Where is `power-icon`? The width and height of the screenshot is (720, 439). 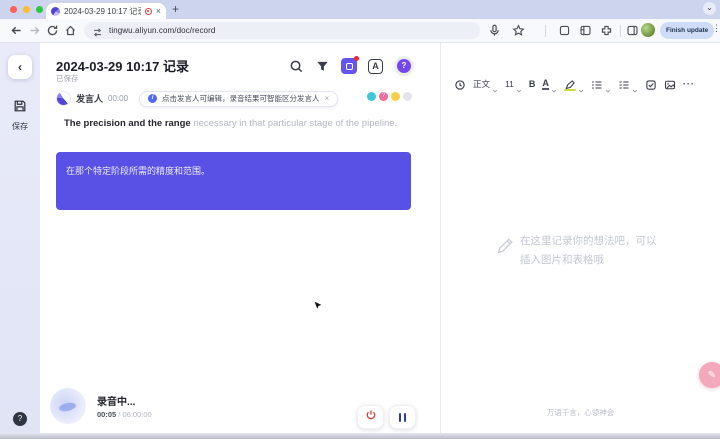
power-icon is located at coordinates (371, 417).